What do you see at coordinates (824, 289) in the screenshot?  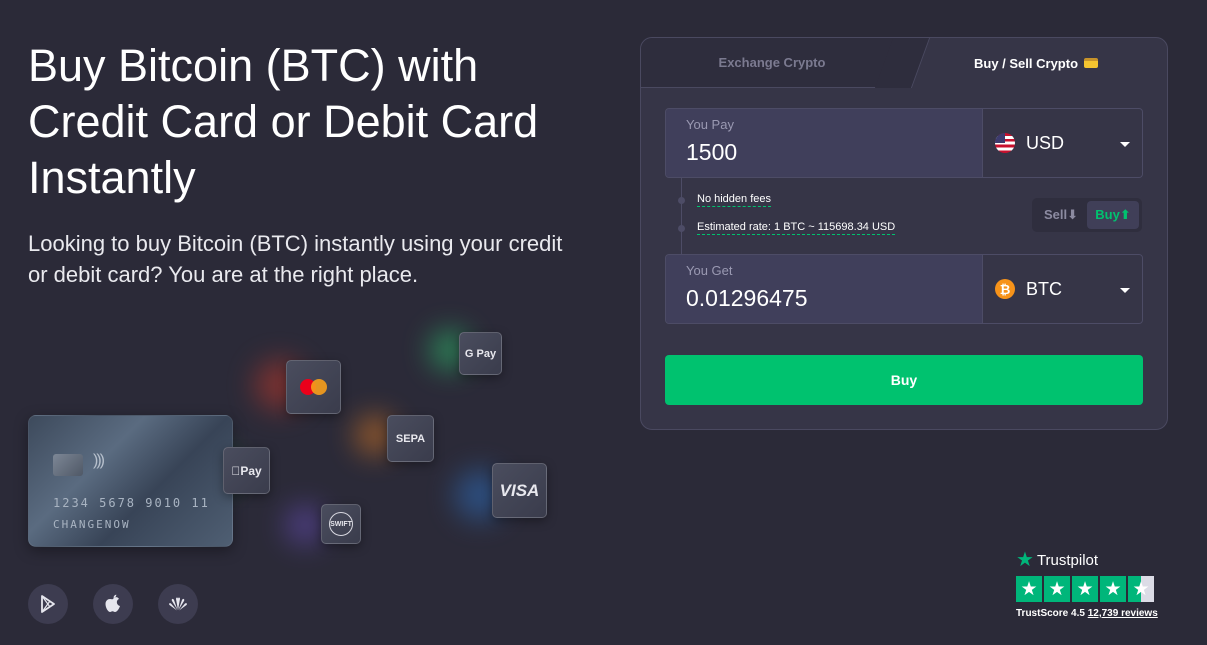 I see `you-get-input: You Get 0.01296475` at bounding box center [824, 289].